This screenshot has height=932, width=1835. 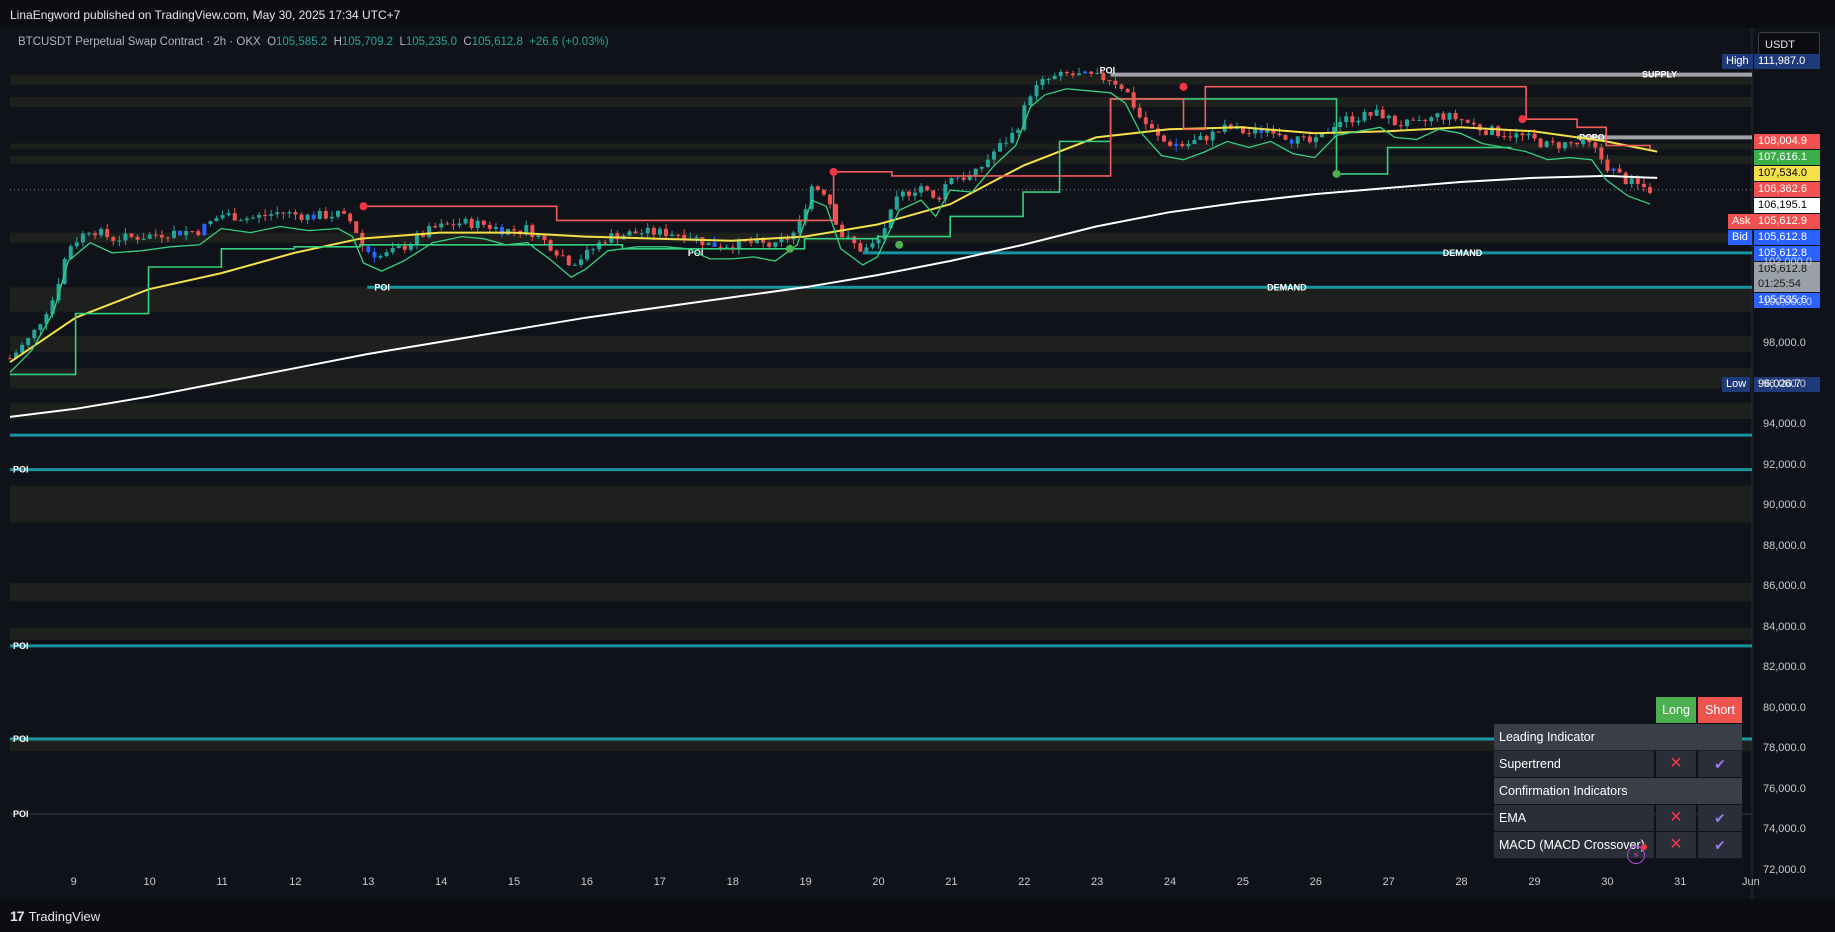 What do you see at coordinates (21, 814) in the screenshot?
I see `zone-label: POI` at bounding box center [21, 814].